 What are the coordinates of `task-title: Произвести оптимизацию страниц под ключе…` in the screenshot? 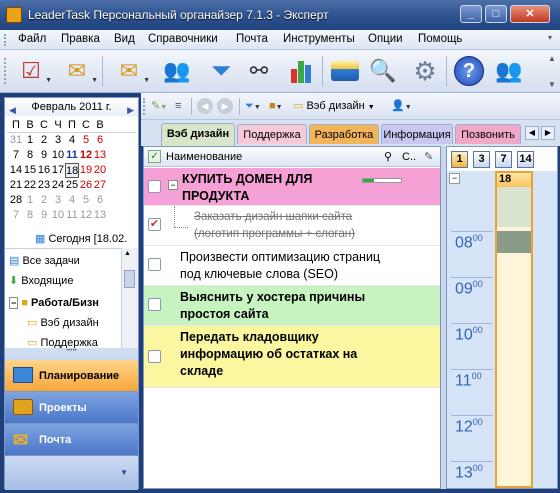 It's located at (290, 266).